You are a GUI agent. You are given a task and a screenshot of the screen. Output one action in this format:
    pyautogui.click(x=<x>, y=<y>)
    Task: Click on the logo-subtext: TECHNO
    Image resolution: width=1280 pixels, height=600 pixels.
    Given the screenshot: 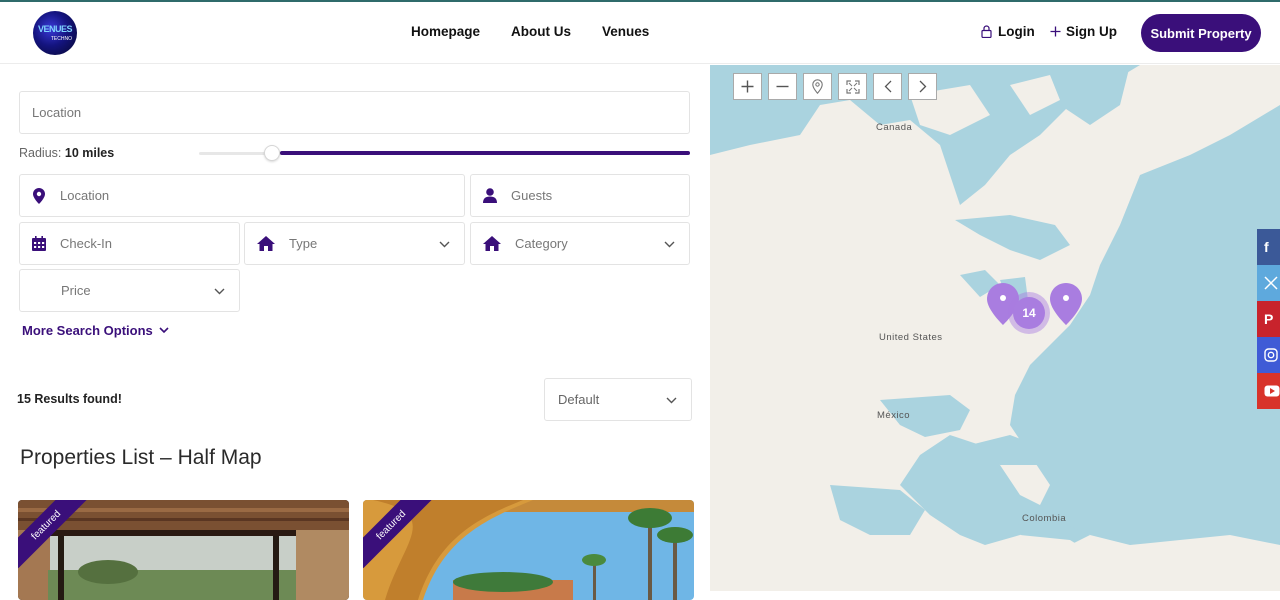 What is the action you would take?
    pyautogui.click(x=61, y=39)
    